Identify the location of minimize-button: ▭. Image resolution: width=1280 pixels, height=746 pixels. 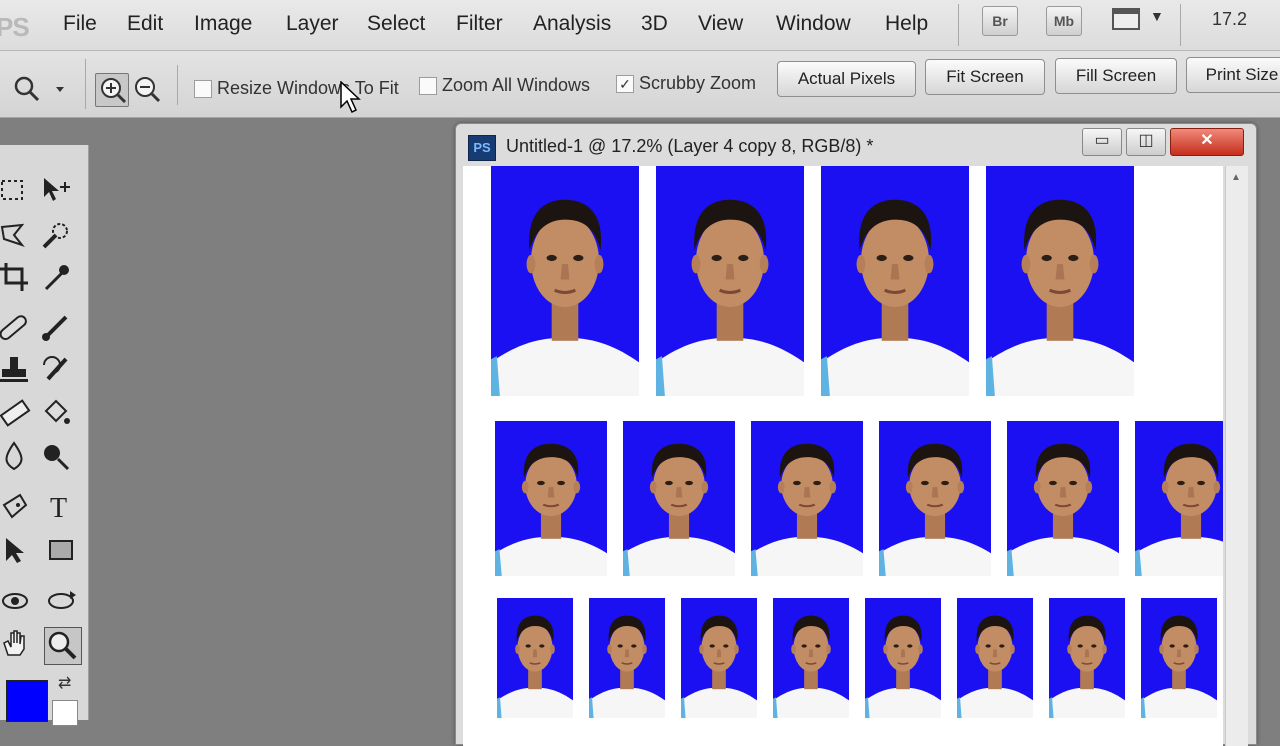
(1102, 142).